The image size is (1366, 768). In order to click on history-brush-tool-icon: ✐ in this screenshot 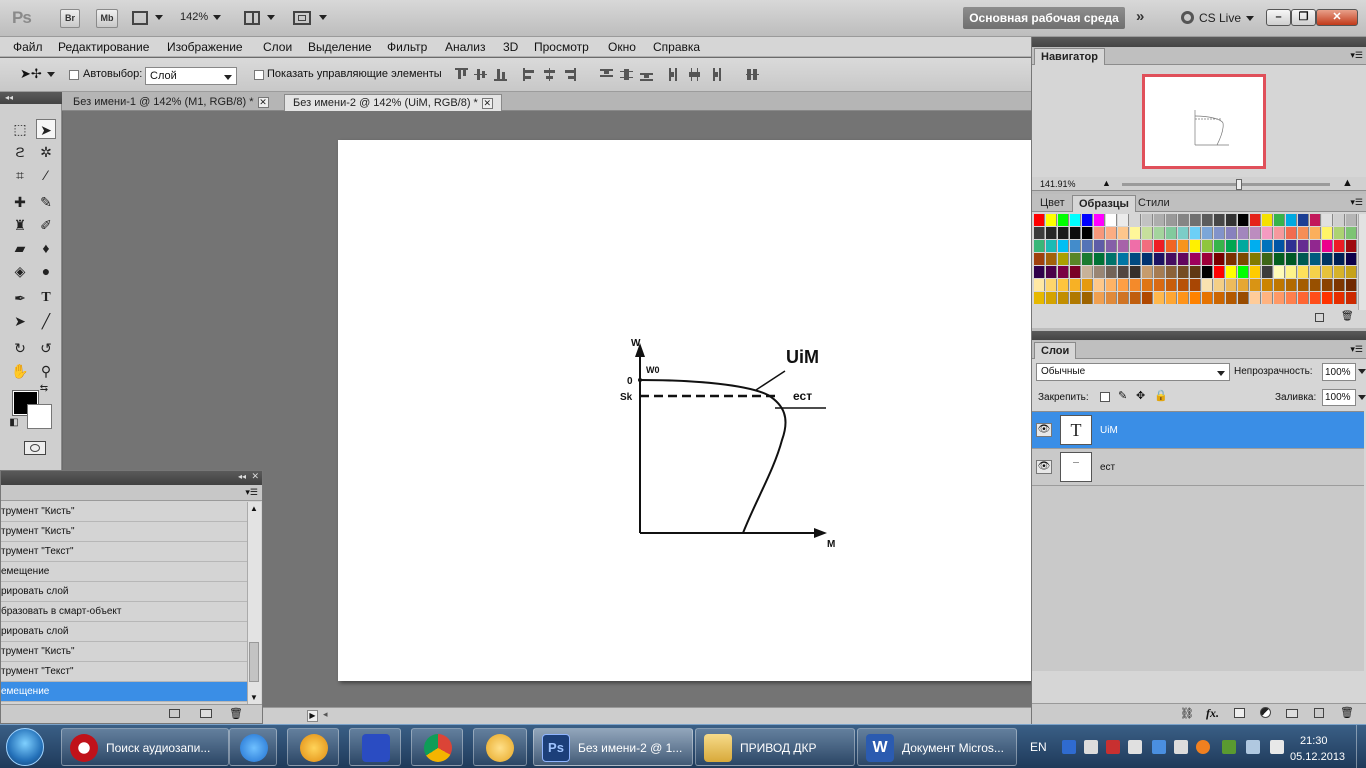, I will do `click(46, 225)`.